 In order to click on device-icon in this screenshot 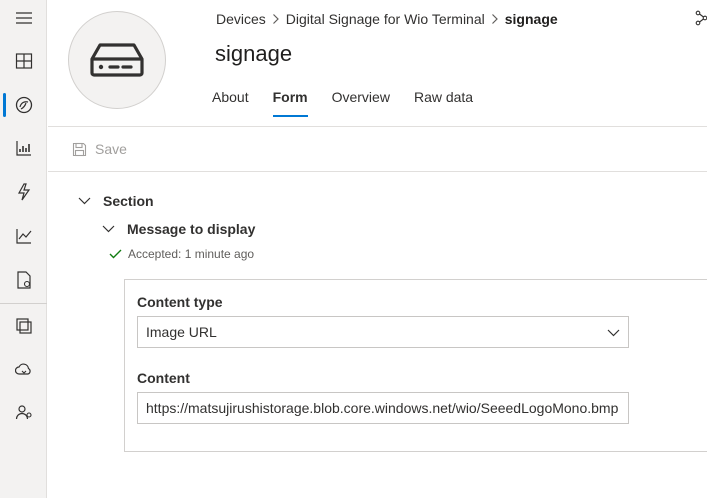, I will do `click(117, 60)`.